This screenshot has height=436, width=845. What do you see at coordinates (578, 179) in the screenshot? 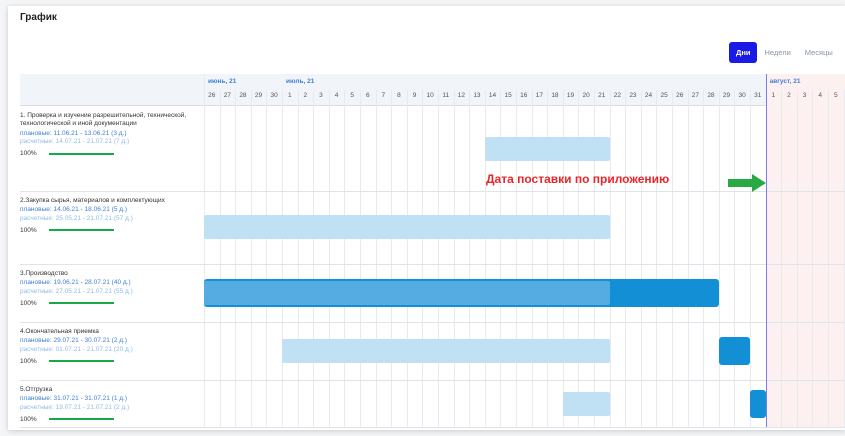
I see `delivery-date-annotation: Дата поставки по приложению` at bounding box center [578, 179].